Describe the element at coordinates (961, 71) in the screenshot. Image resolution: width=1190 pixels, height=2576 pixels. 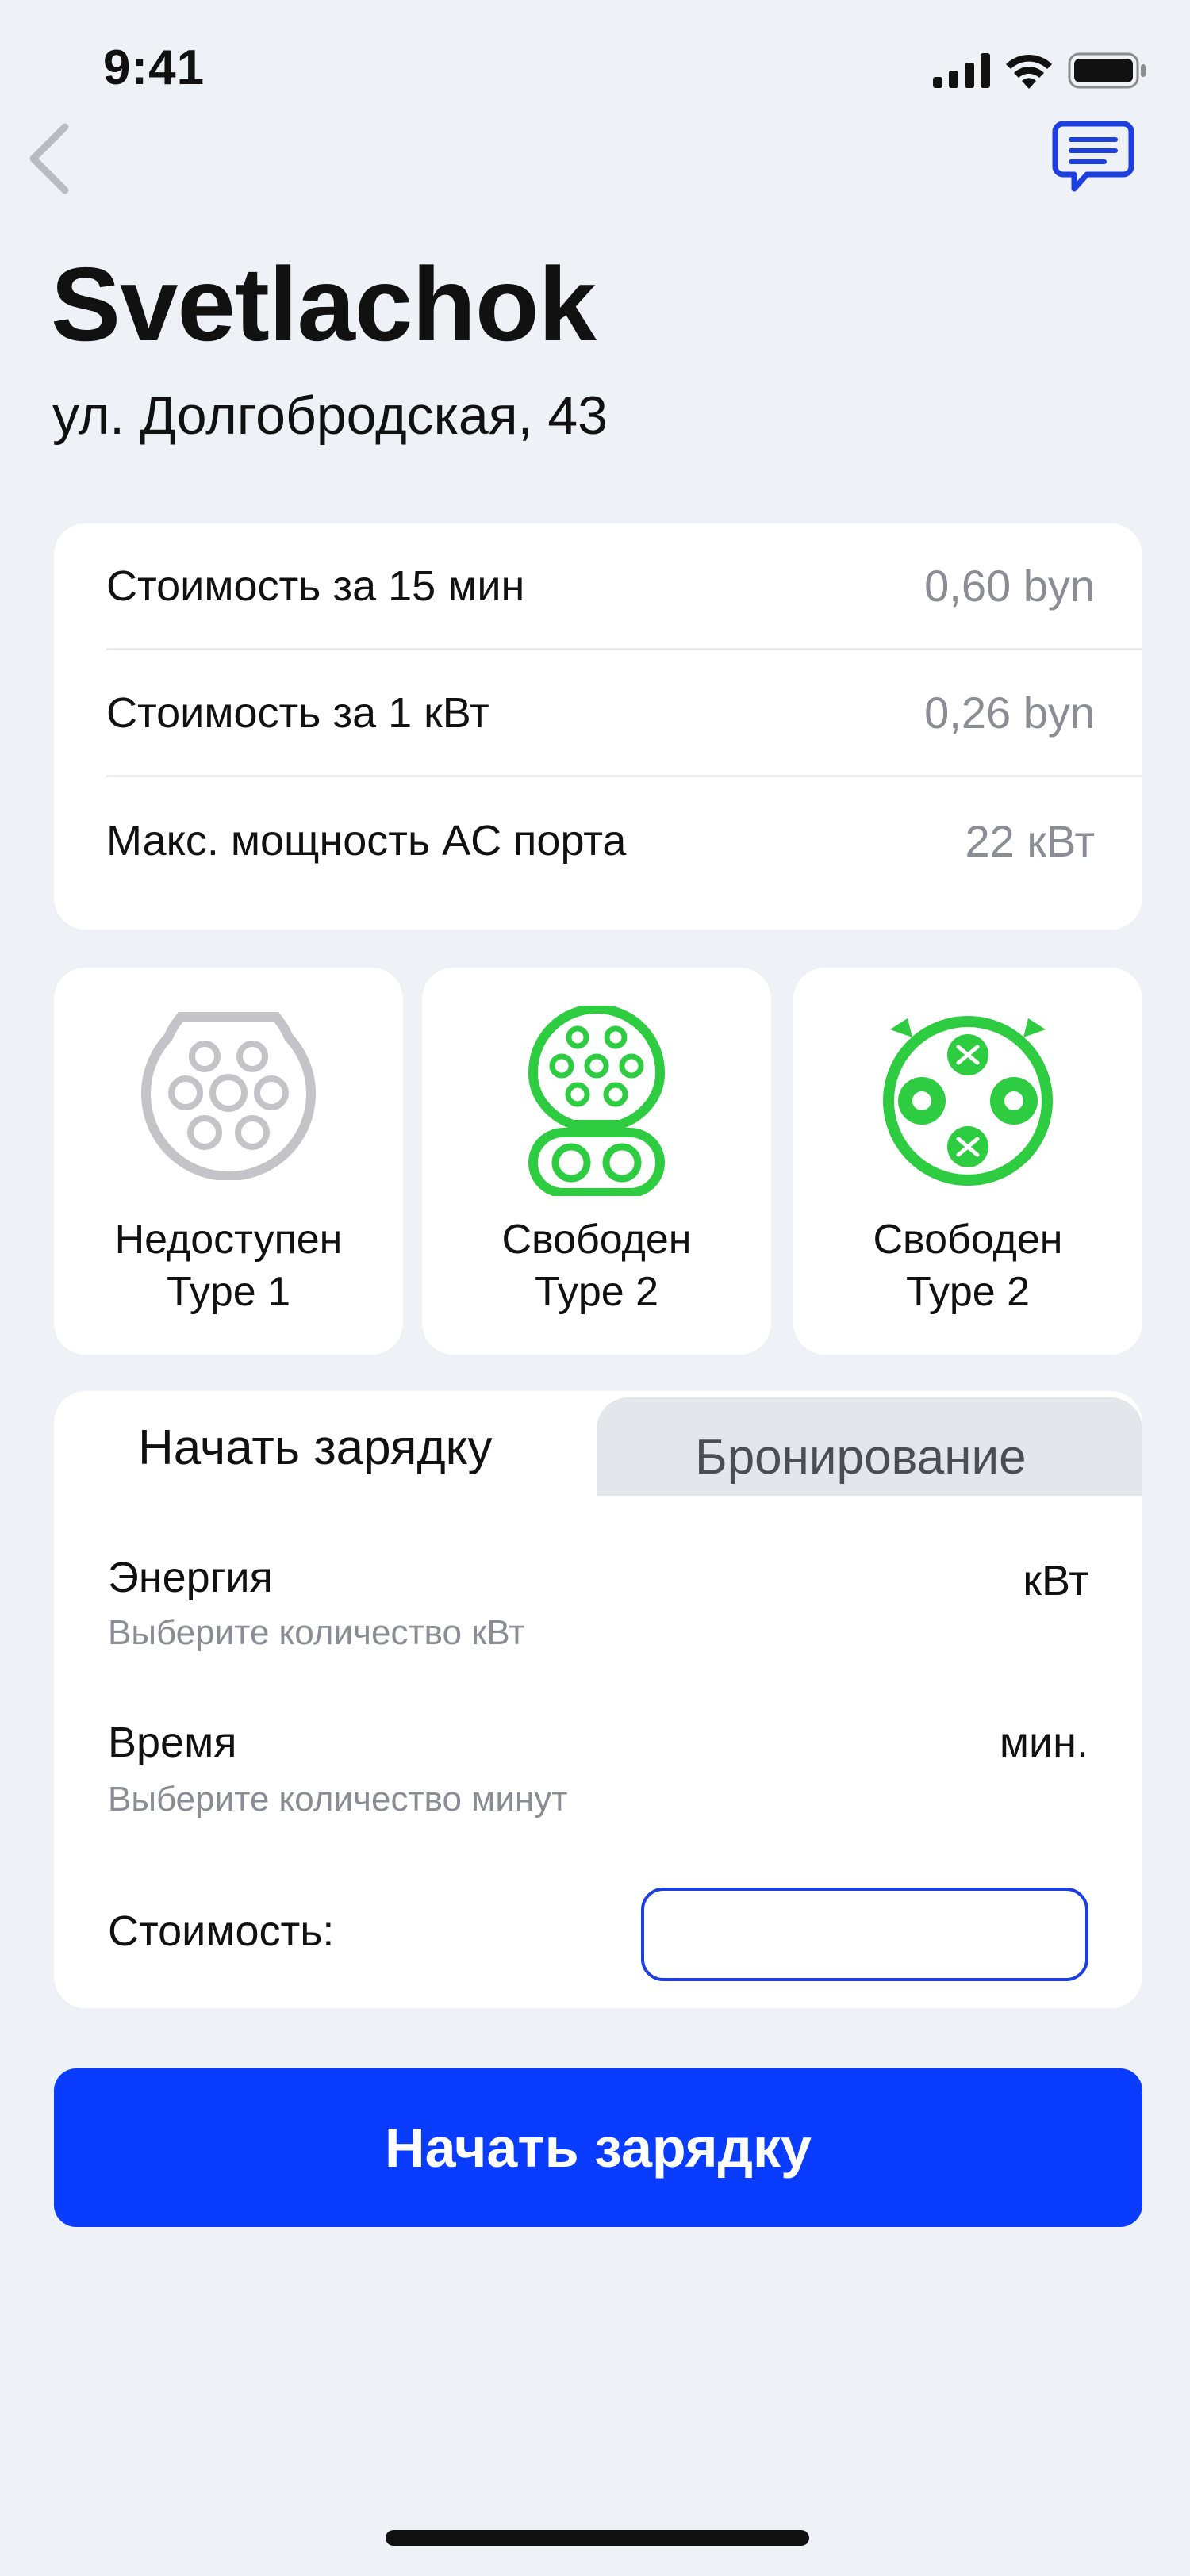
I see `cellular-signal-icon` at that location.